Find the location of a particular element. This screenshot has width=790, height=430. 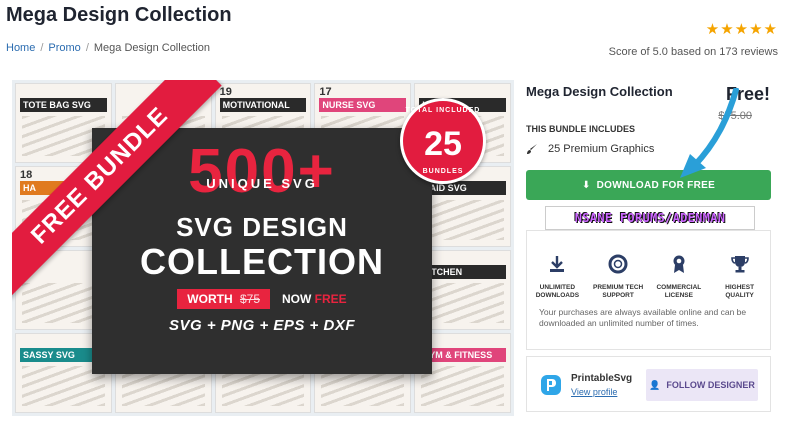

pointer-arrow-icon is located at coordinates (709, 133).